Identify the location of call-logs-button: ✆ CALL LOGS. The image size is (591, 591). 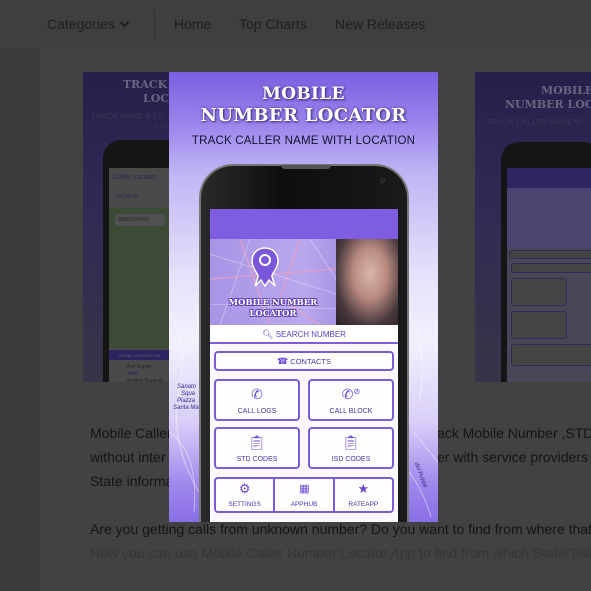
(257, 400).